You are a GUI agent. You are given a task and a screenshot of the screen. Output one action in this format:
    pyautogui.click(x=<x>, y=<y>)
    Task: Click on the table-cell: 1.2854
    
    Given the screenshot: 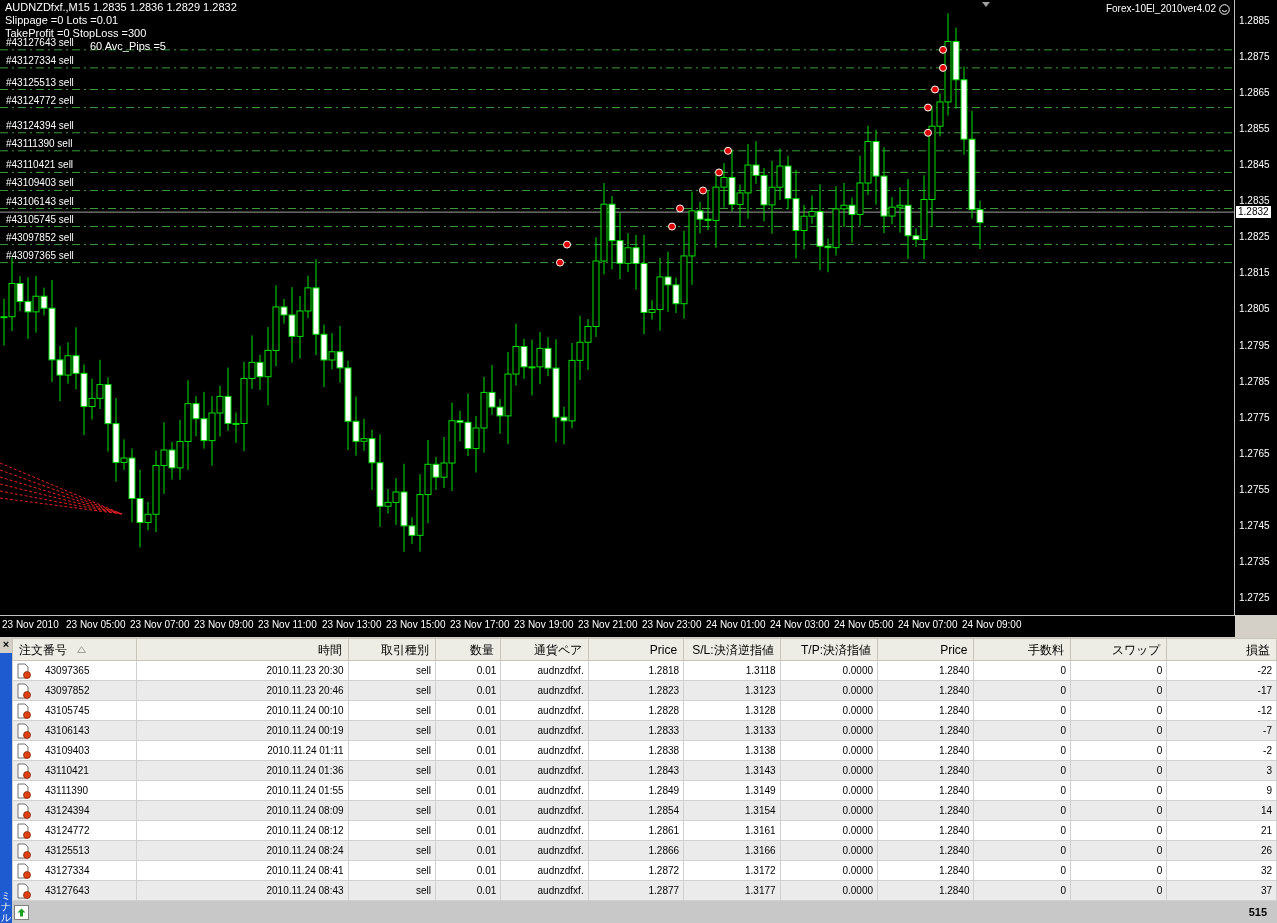 What is the action you would take?
    pyautogui.click(x=664, y=810)
    